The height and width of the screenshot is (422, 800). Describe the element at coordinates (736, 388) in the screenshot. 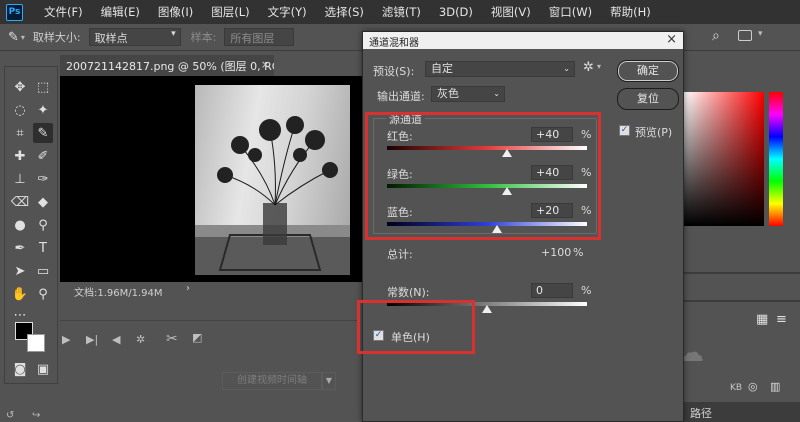

I see `library-size-label: KB` at that location.